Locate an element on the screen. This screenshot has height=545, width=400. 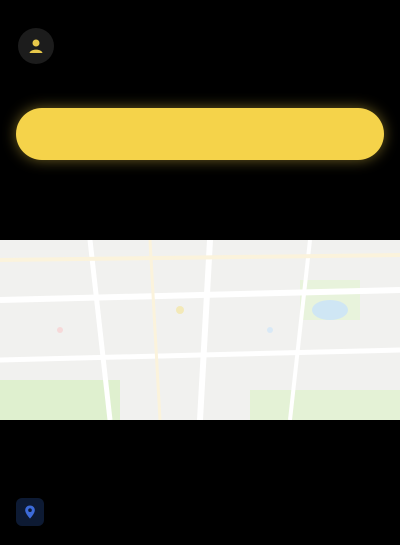
header is located at coordinates (200, 45).